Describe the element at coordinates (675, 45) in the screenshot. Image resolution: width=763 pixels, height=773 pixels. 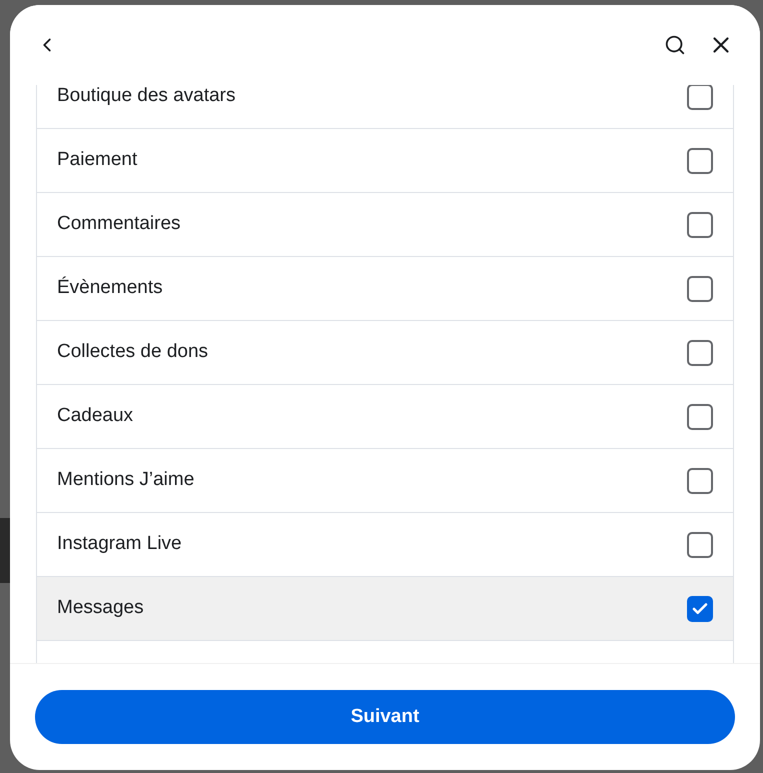
I see `search-icon` at that location.